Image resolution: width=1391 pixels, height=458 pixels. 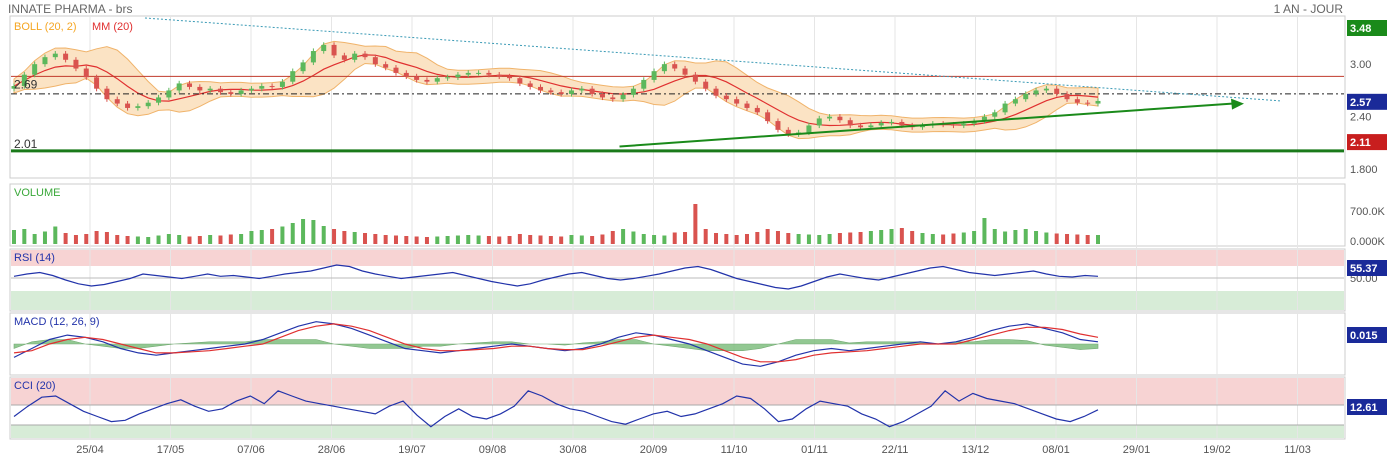 I want to click on x-tick-label: 29/01, so click(x=1137, y=450).